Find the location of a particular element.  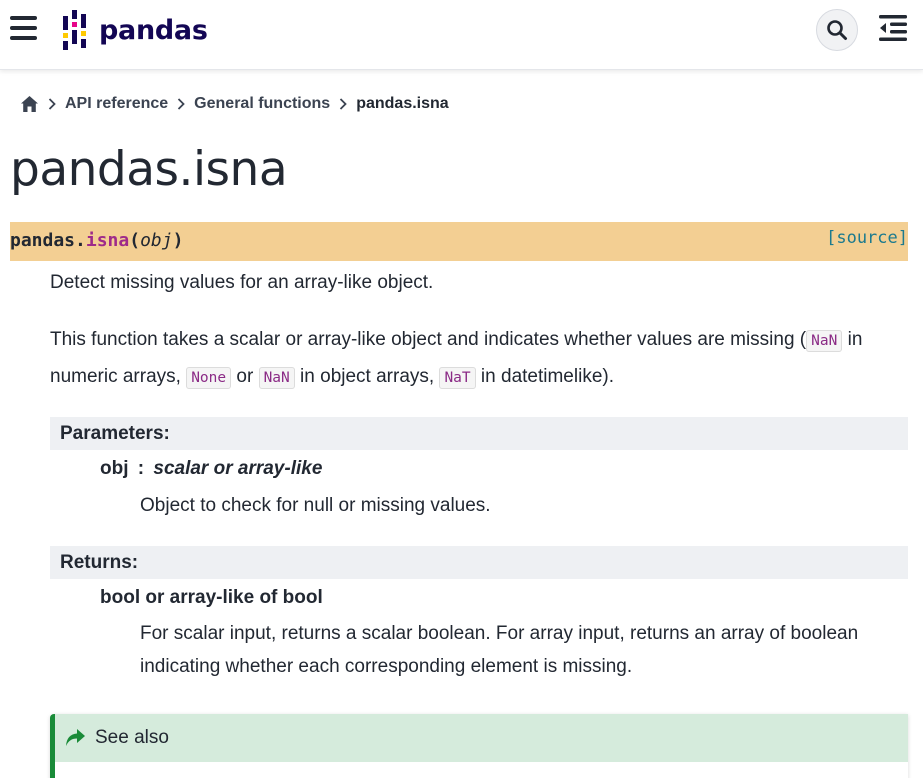

return-type: bool or array-like of bool is located at coordinates (211, 597).